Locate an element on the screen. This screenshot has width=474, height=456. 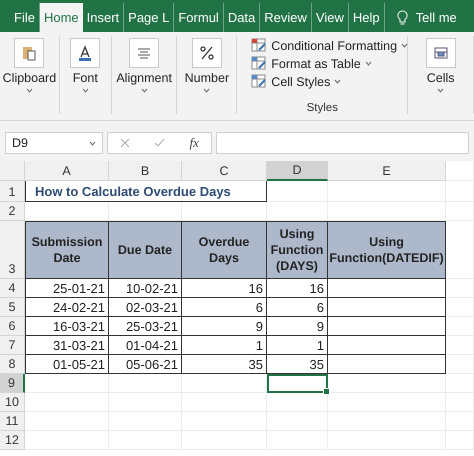
cancel-icon is located at coordinates (125, 143).